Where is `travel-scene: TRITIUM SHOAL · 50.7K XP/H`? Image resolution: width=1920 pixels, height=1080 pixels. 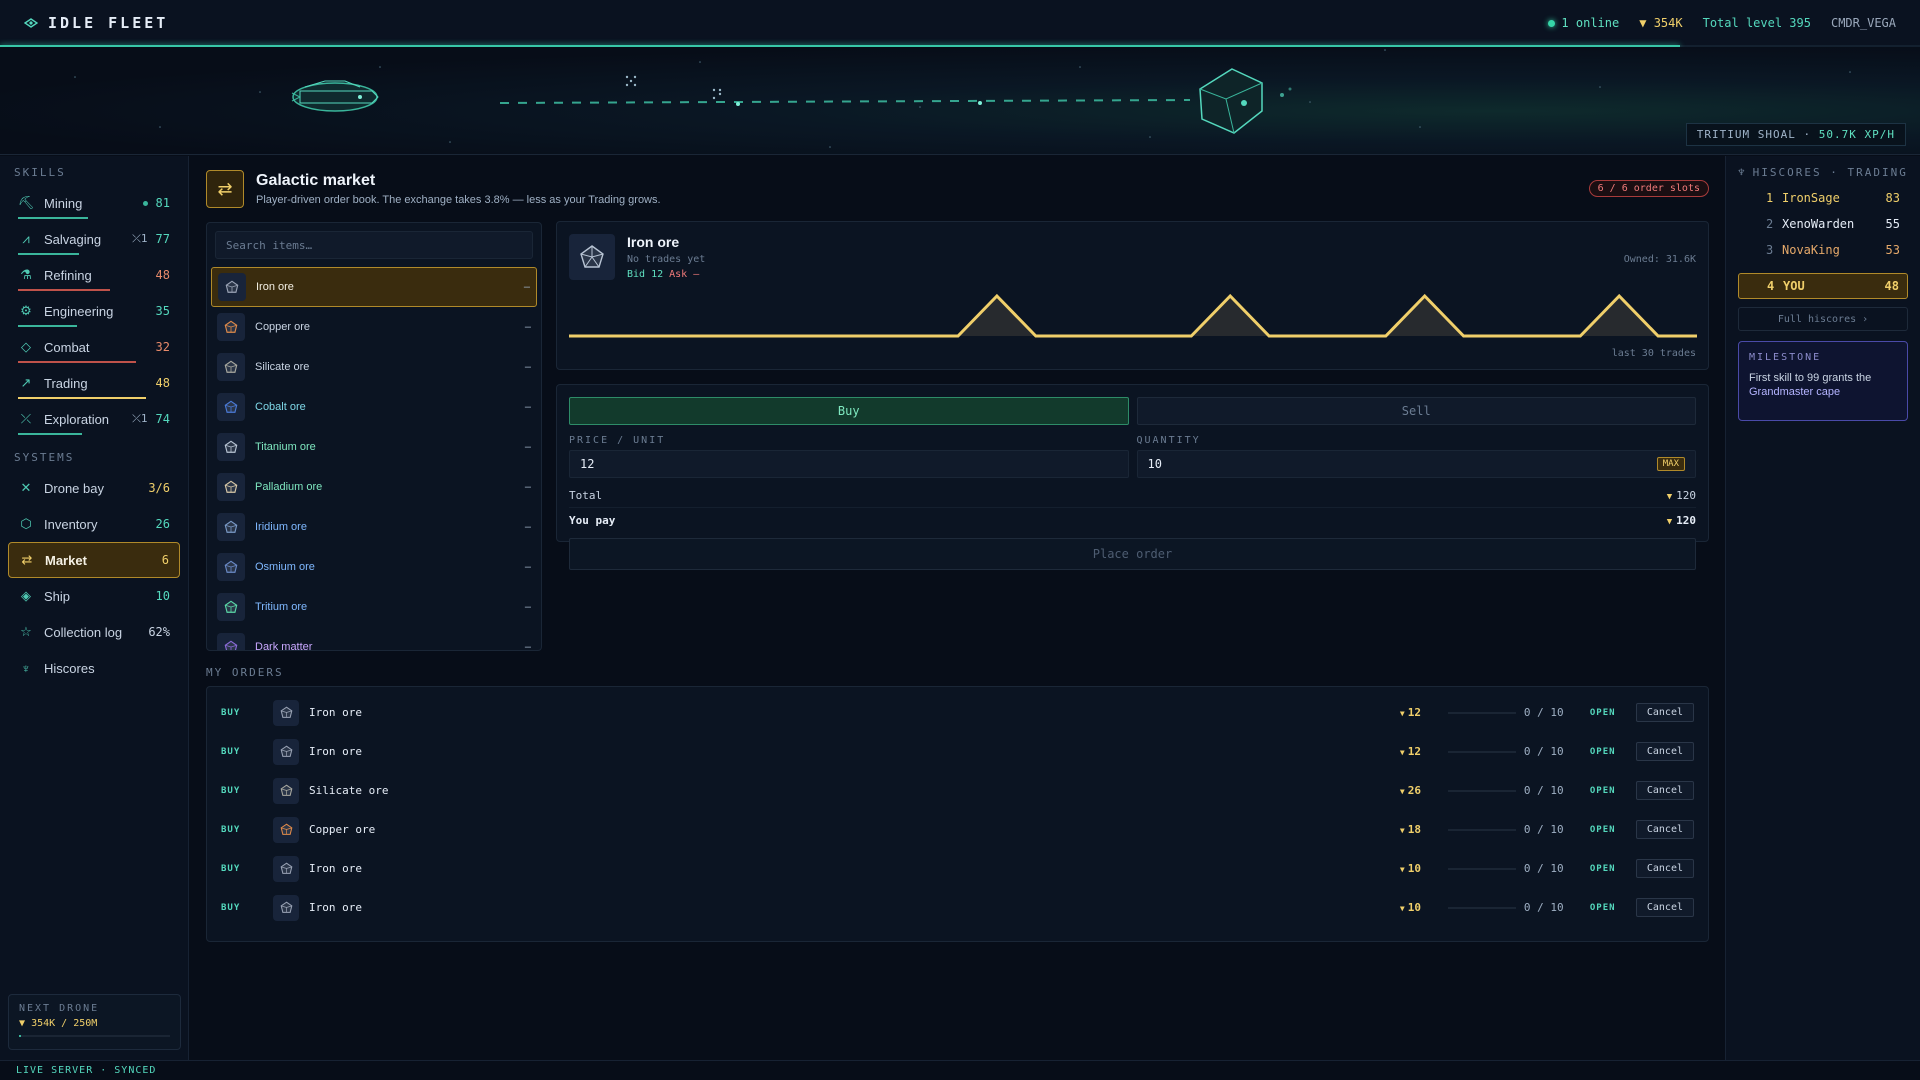 travel-scene: TRITIUM SHOAL · 50.7K XP/H is located at coordinates (960, 101).